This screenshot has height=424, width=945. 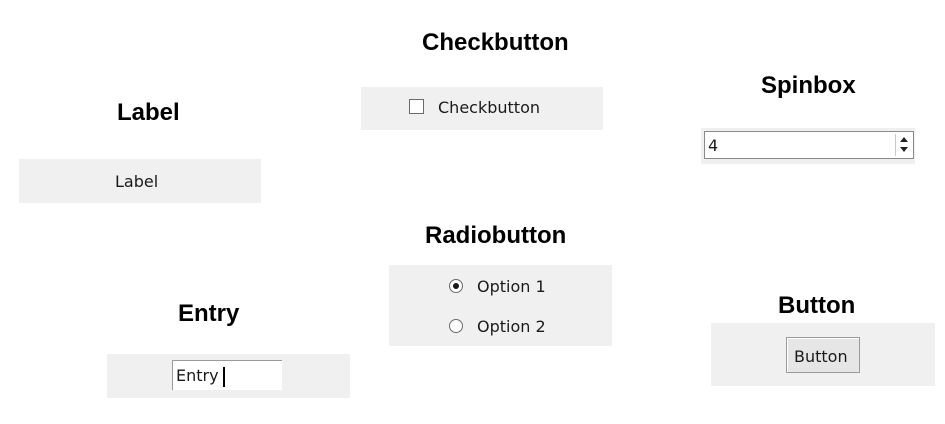 What do you see at coordinates (224, 377) in the screenshot?
I see `text-caret` at bounding box center [224, 377].